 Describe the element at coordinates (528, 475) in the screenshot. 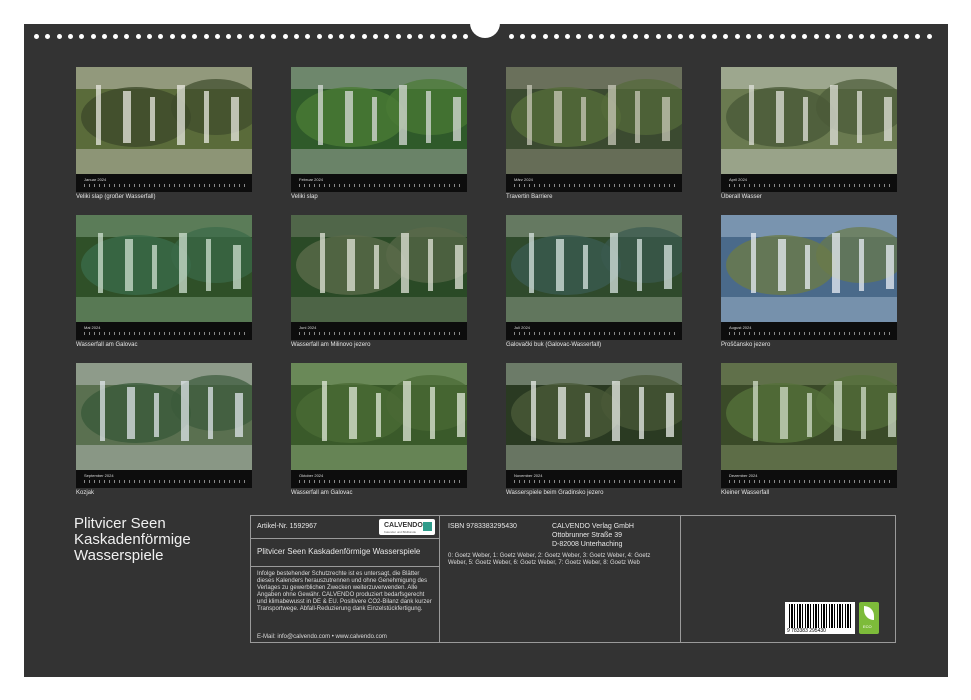

I see `month-label: November 2024` at that location.